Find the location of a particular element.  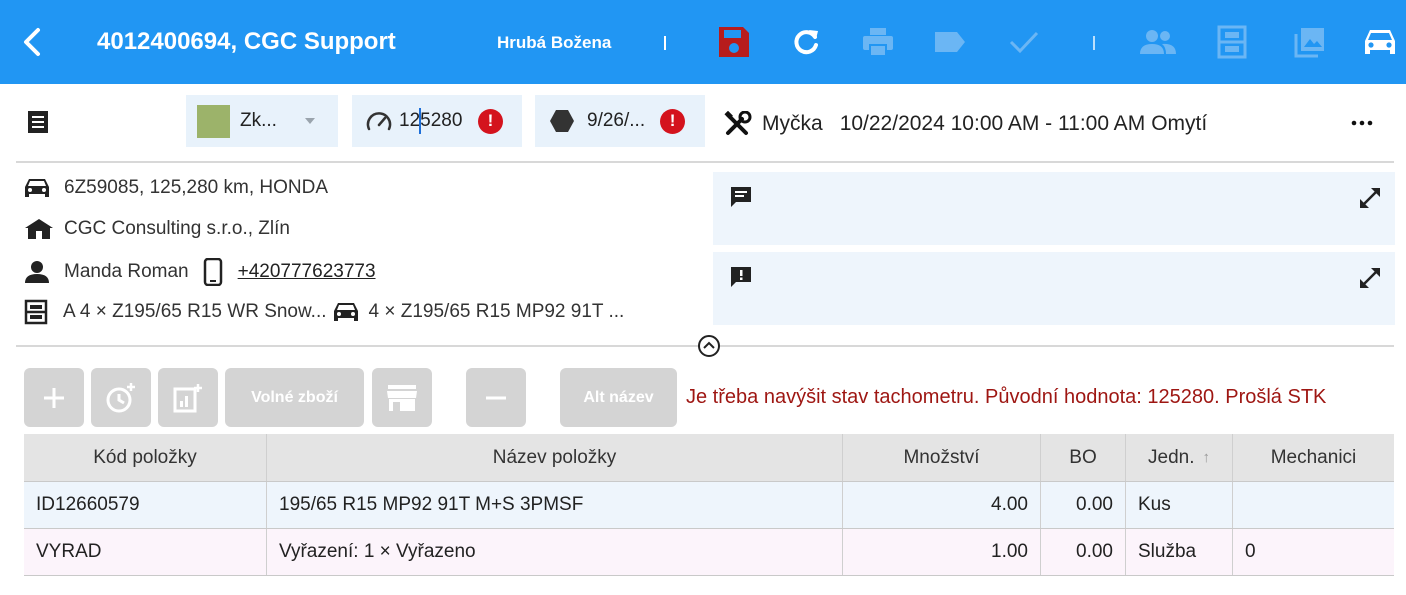

confirm-button is located at coordinates (1024, 42).